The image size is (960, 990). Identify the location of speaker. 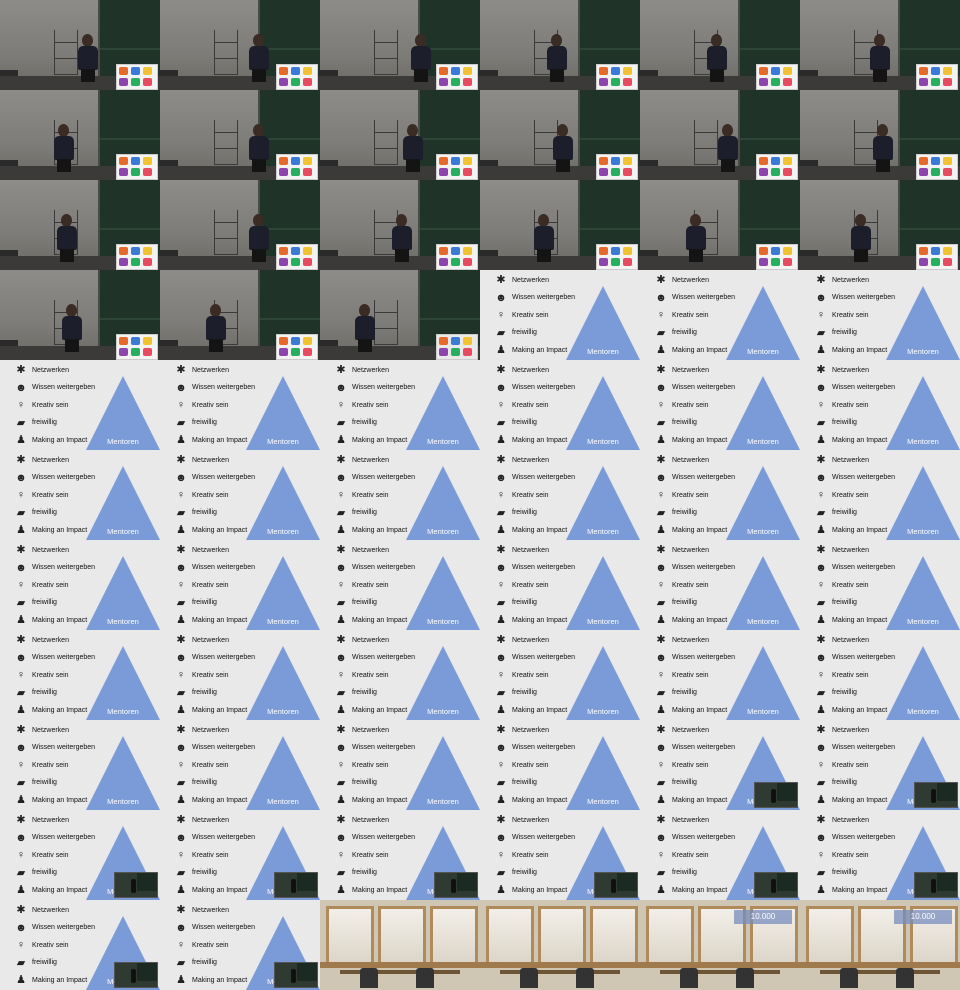
(696, 238).